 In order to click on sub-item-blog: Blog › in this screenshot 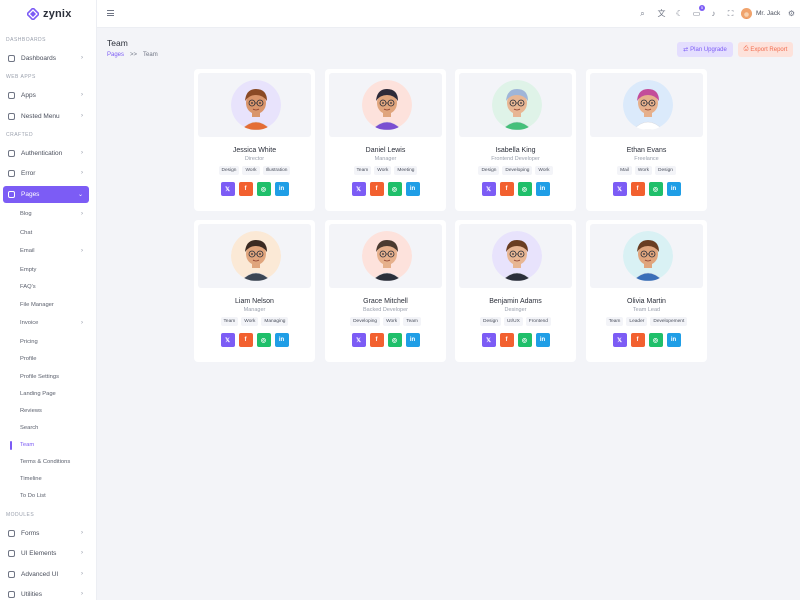, I will do `click(51, 214)`.